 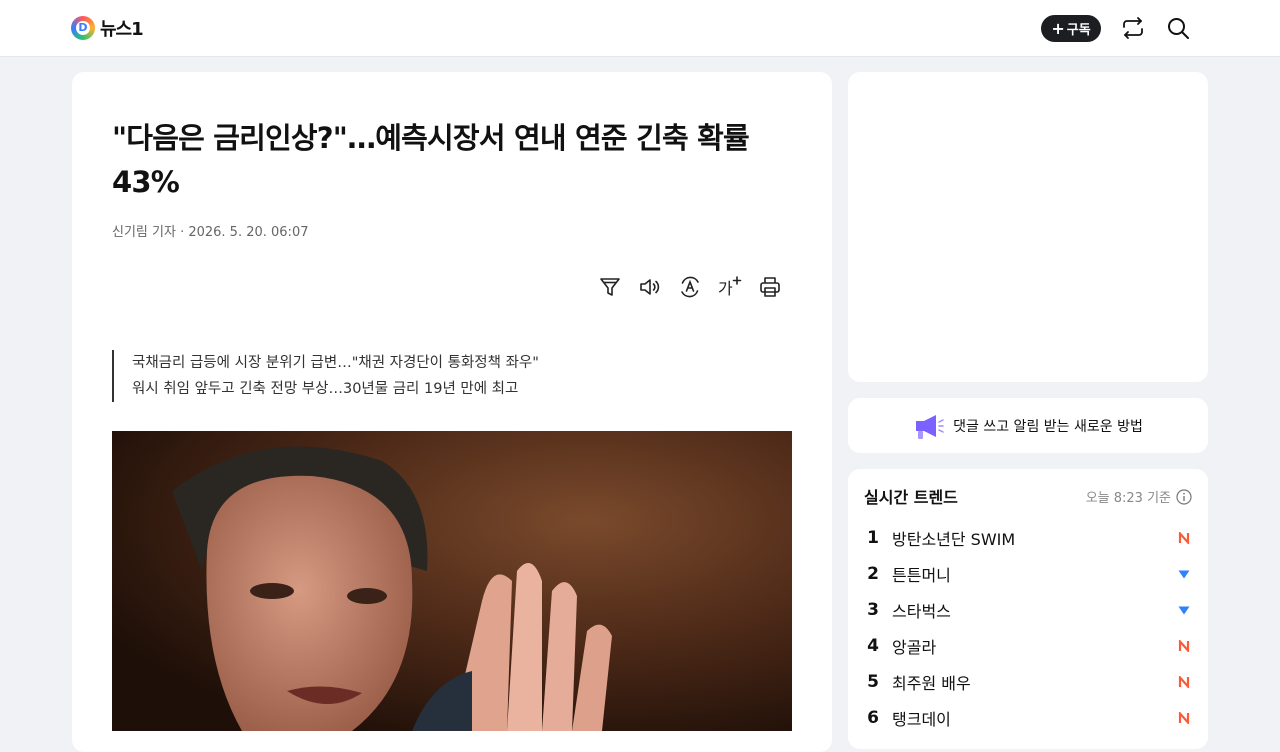 I want to click on info-icon, so click(x=1184, y=496).